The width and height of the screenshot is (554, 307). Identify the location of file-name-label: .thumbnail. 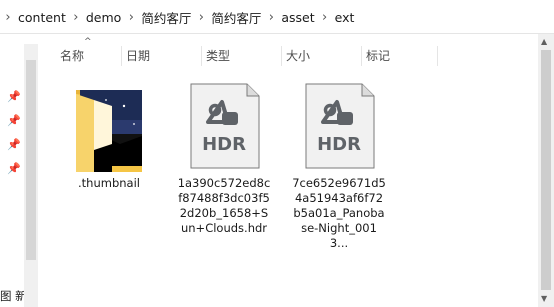
(109, 183).